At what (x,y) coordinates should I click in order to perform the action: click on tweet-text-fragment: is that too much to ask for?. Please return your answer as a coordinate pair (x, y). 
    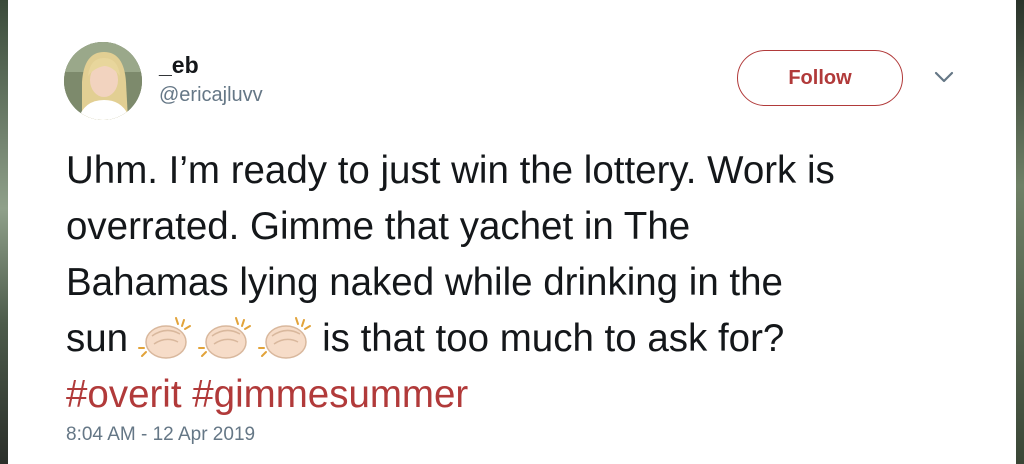
    Looking at the image, I should click on (553, 338).